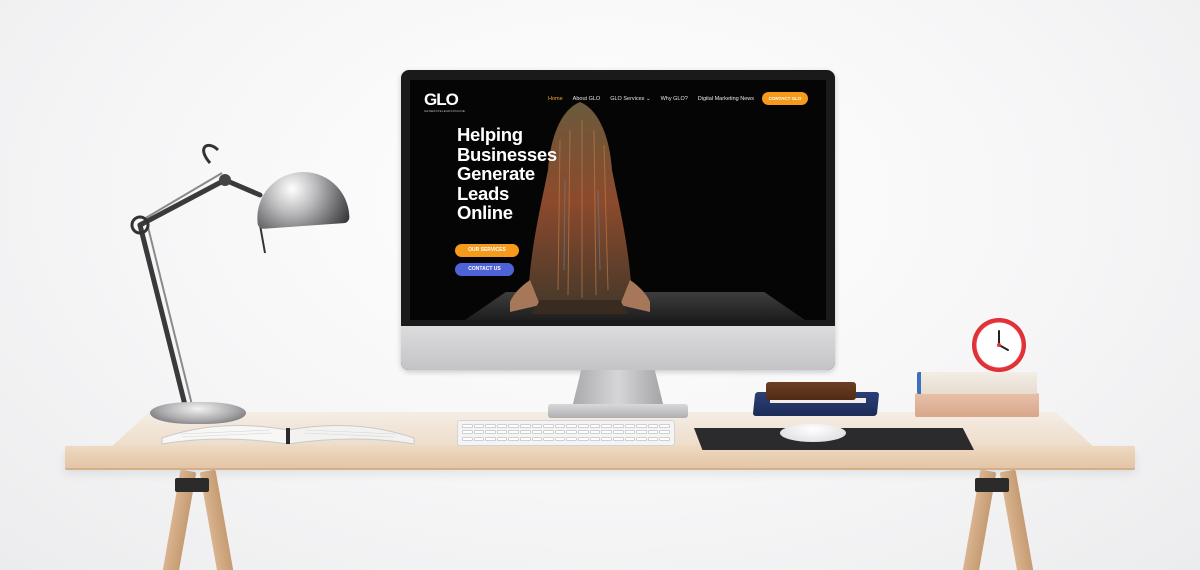 The width and height of the screenshot is (1200, 570). What do you see at coordinates (445, 111) in the screenshot?
I see `site-logo-tagline: GENERATELEADSONLINE` at bounding box center [445, 111].